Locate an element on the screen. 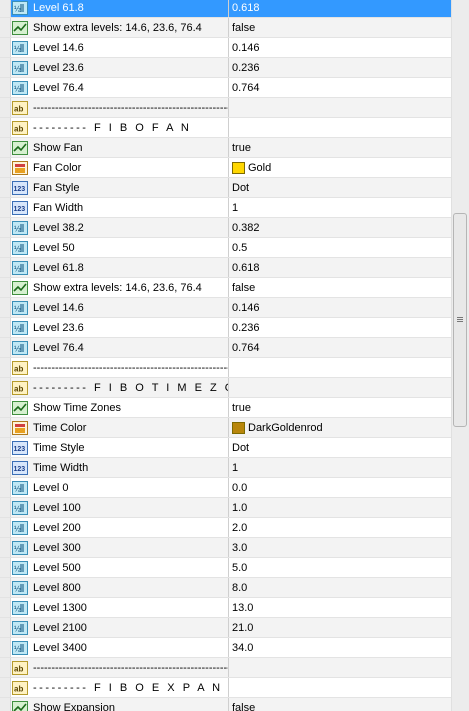 This screenshot has width=469, height=711. property-name-cell: ab --------- F I B O E X P A N S I O N is located at coordinates (120, 687).